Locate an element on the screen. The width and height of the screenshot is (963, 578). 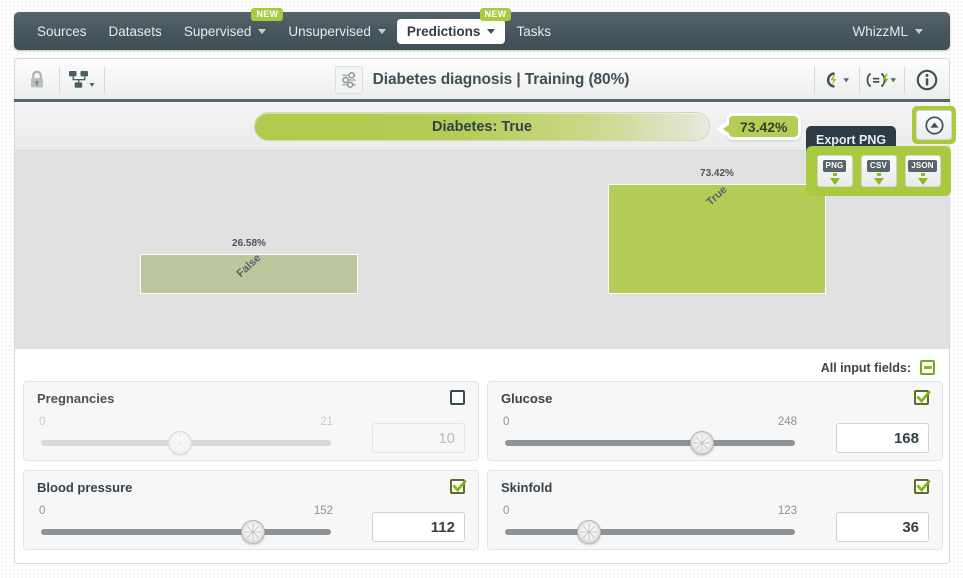
evaluation-icon is located at coordinates (881, 79).